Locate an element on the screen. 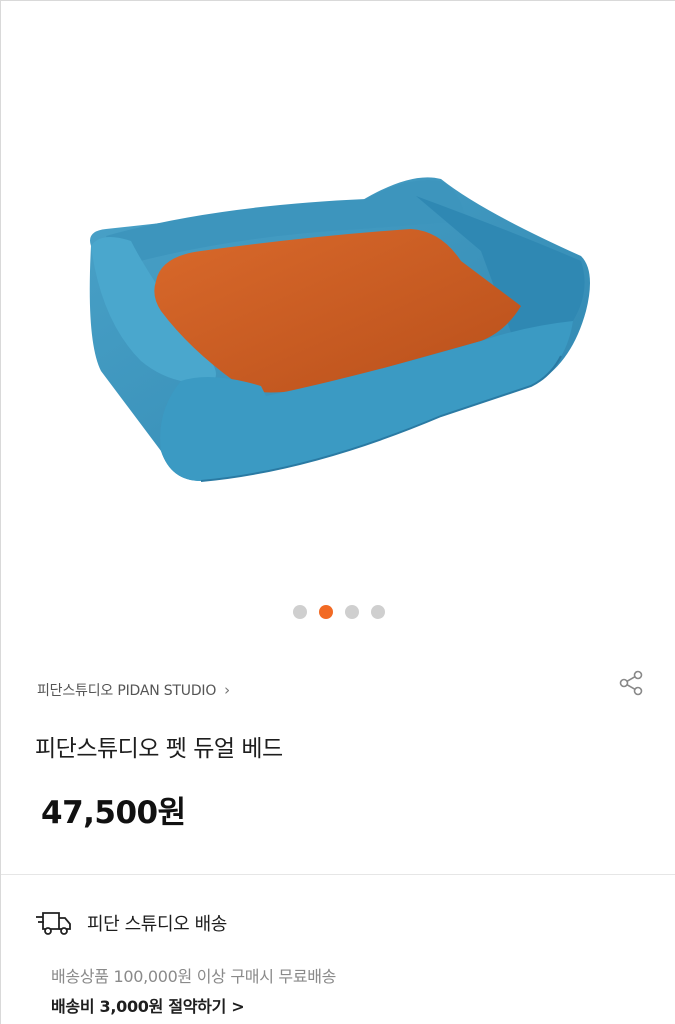 The height and width of the screenshot is (1024, 675). shipping-header: 피단 스튜디오 배송 is located at coordinates (131, 923).